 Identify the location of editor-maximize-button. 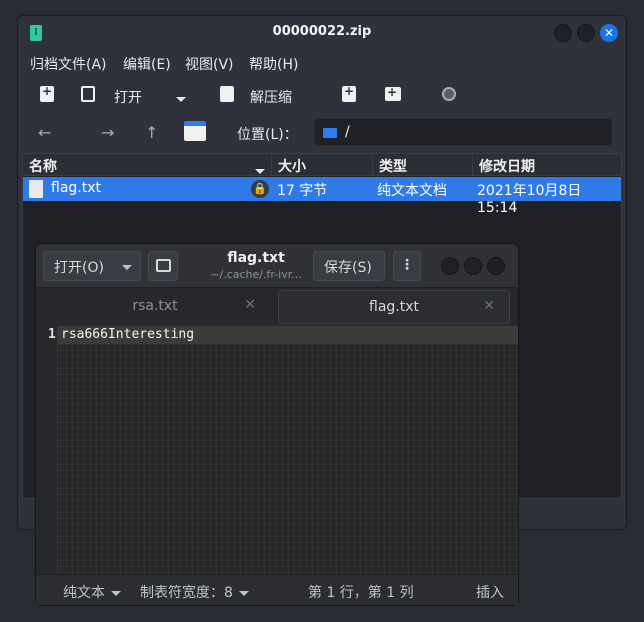
(473, 266).